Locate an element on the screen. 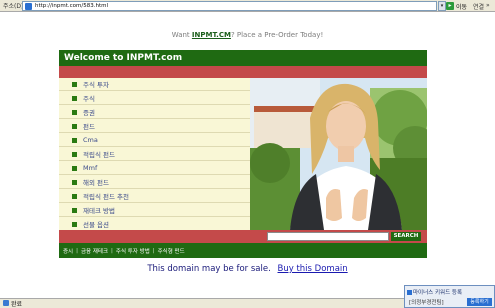  menu-item: 주식 is located at coordinates (154, 98).